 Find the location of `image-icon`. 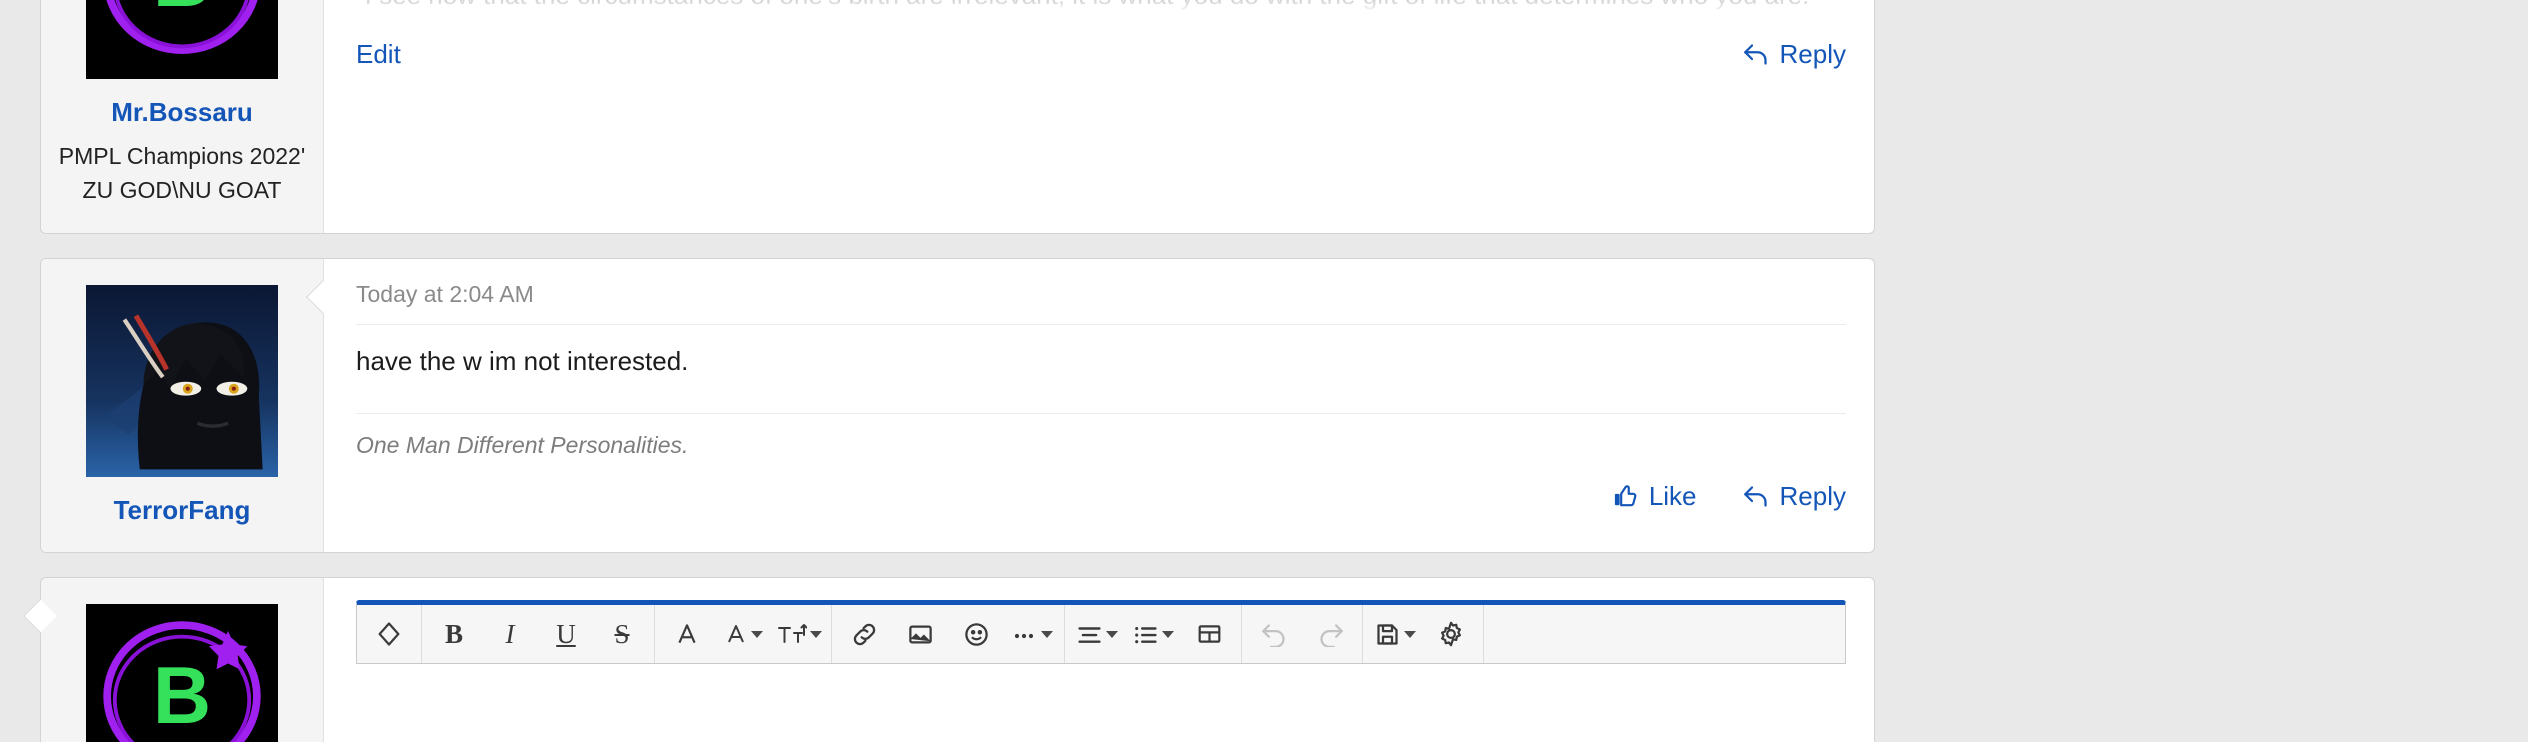

image-icon is located at coordinates (920, 634).